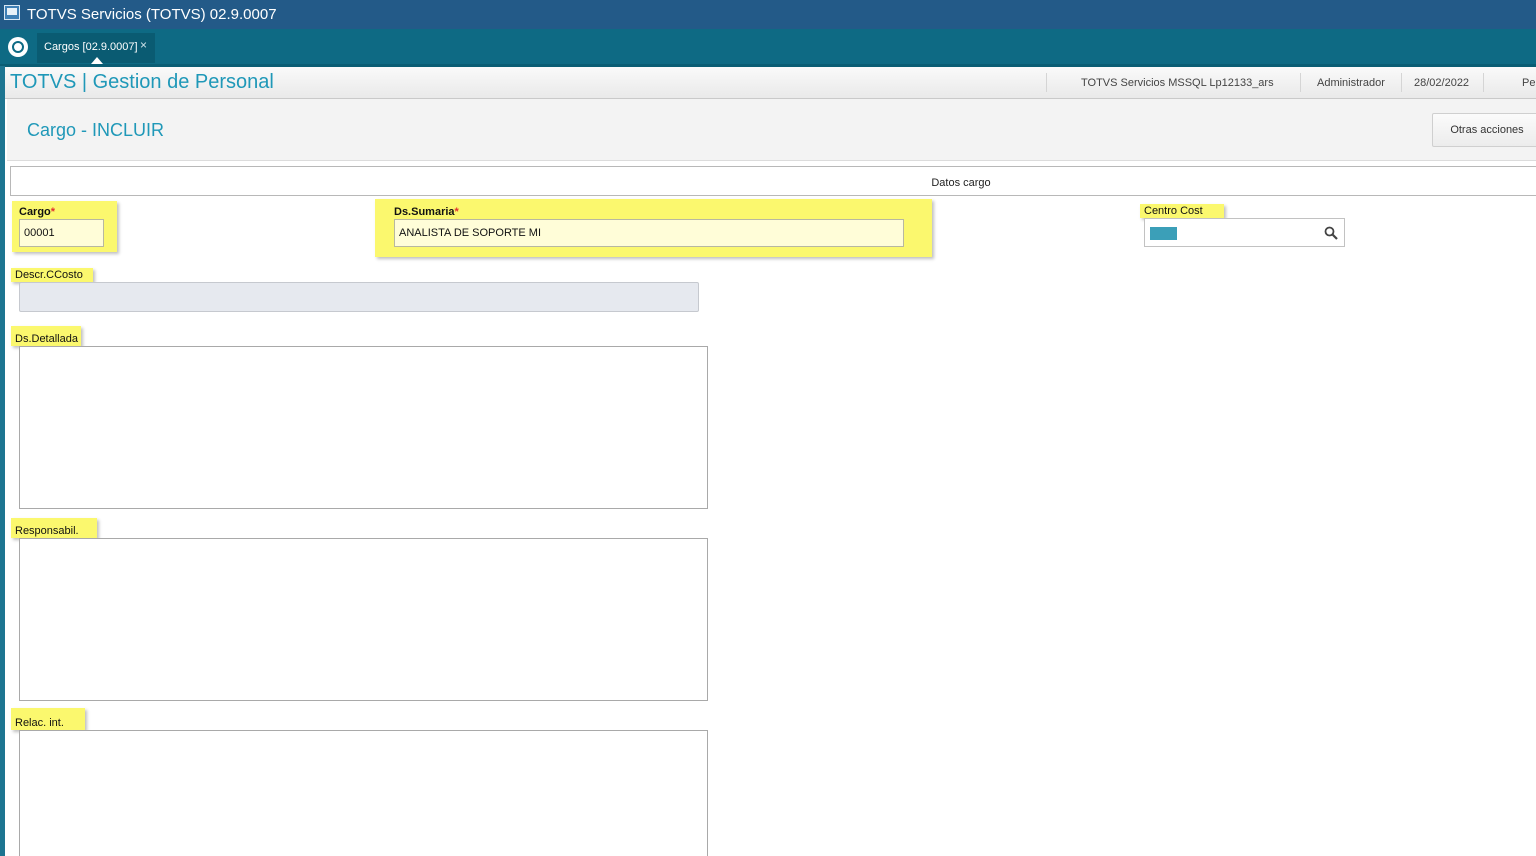 Image resolution: width=1536 pixels, height=856 pixels. Describe the element at coordinates (37, 212) in the screenshot. I see `cargo-label: Cargo*` at that location.